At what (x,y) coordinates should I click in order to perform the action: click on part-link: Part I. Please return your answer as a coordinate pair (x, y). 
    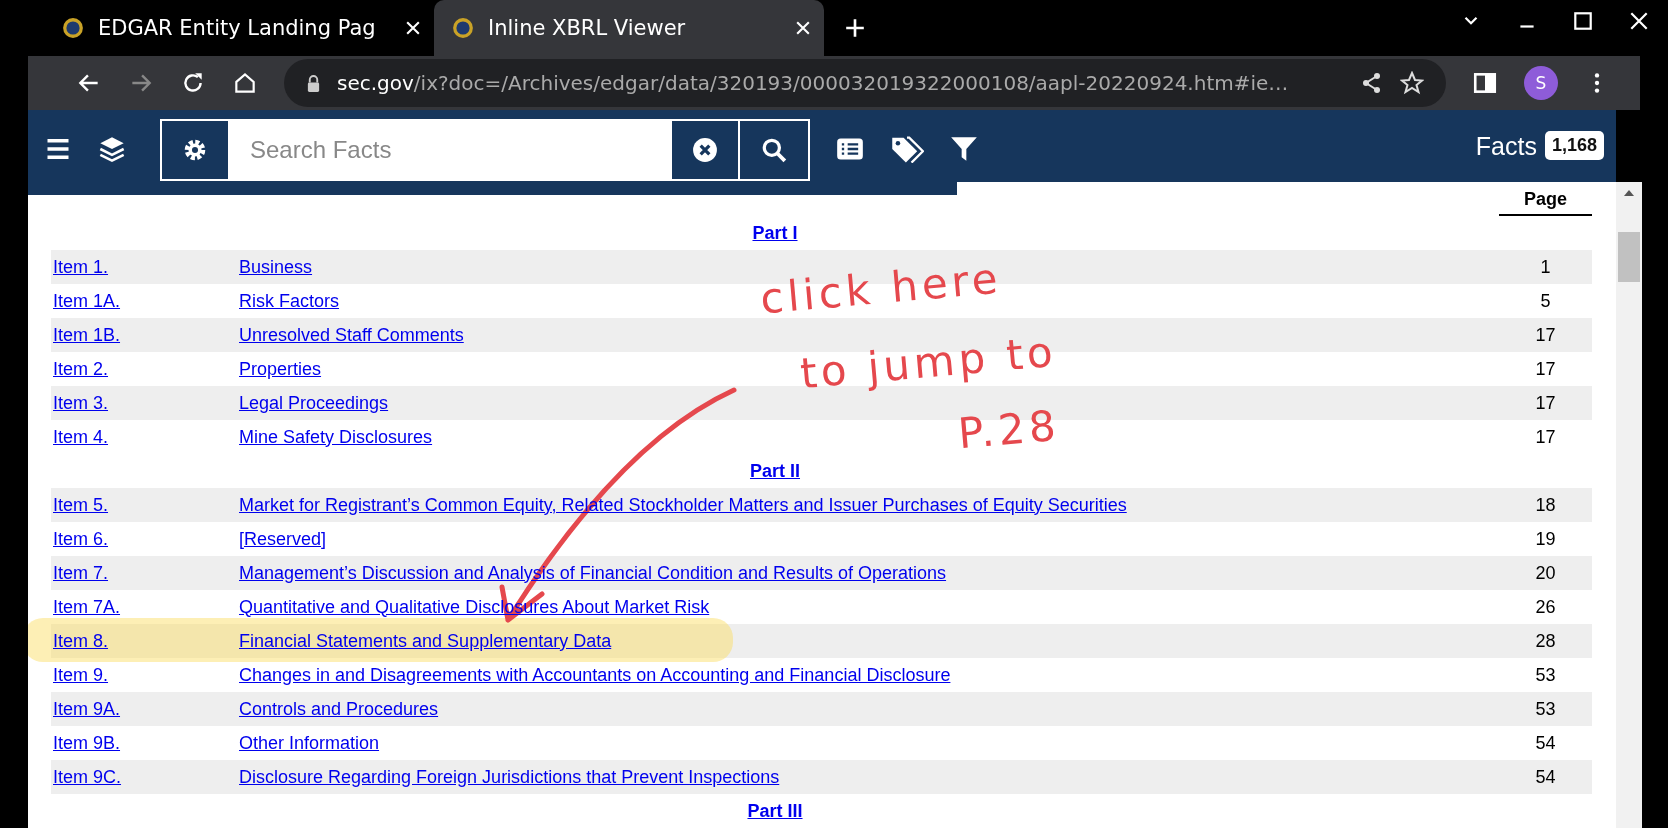
    Looking at the image, I should click on (775, 233).